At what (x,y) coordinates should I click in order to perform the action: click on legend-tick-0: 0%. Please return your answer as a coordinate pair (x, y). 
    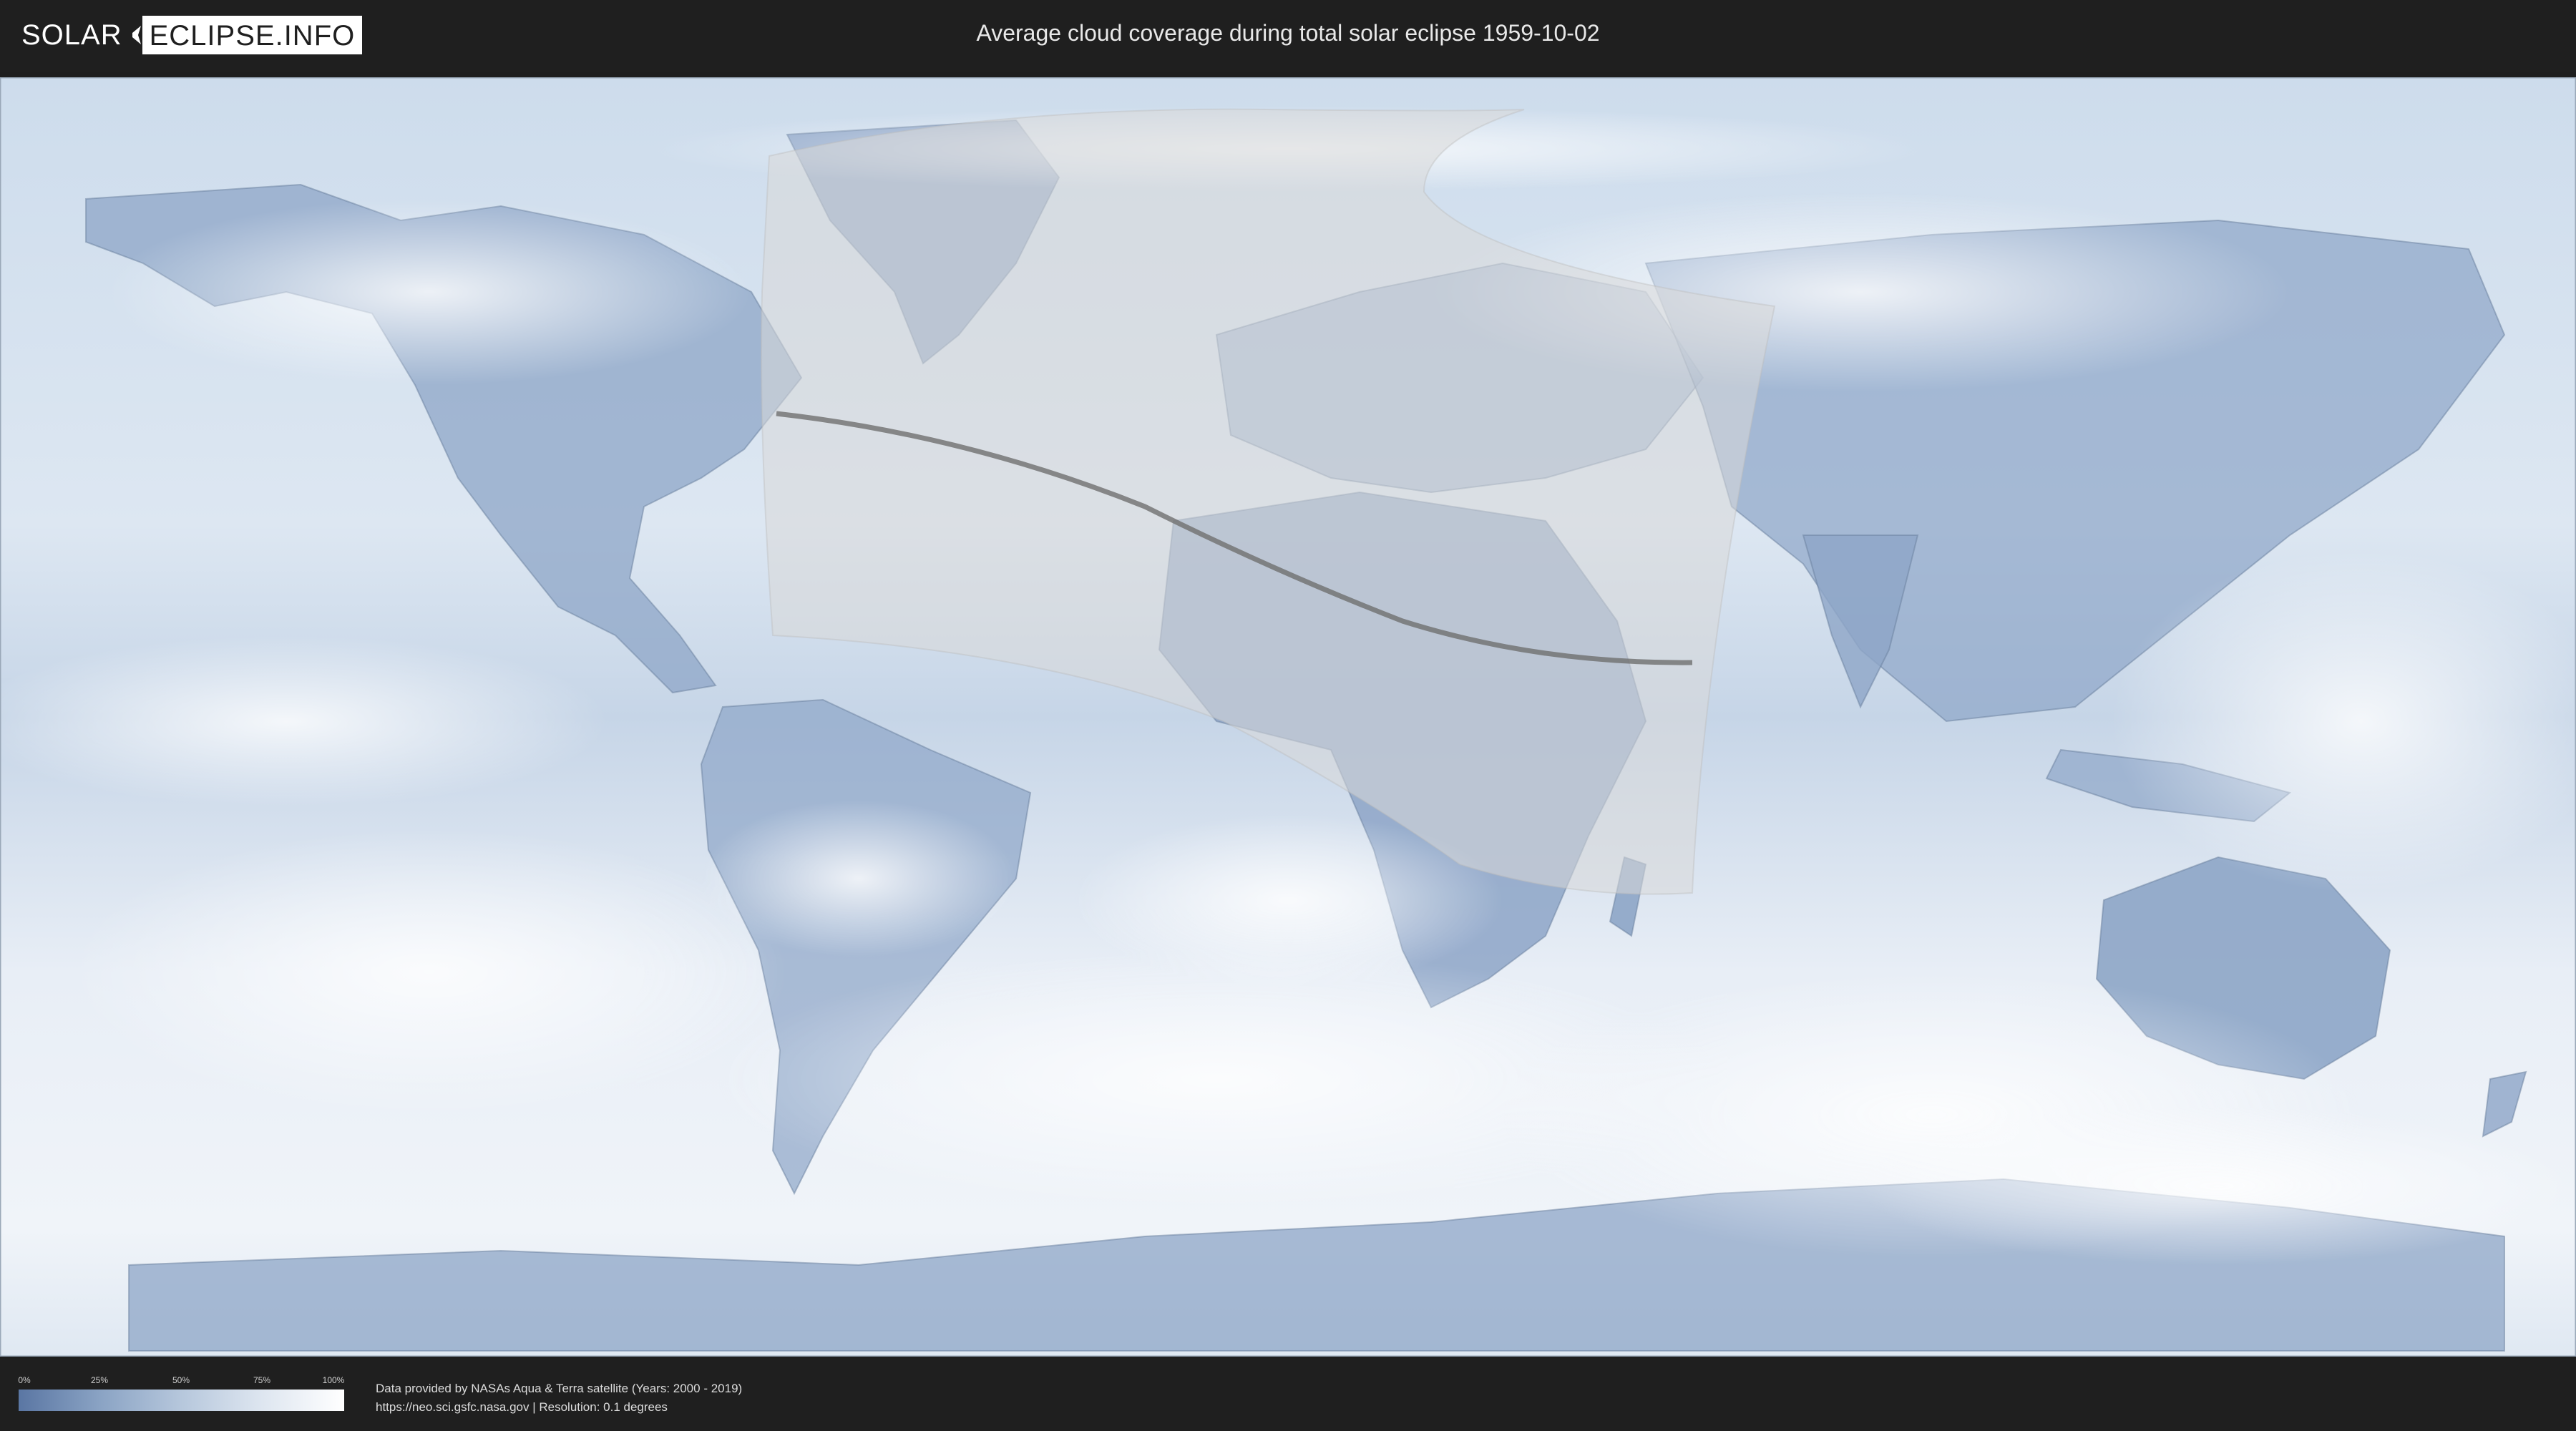
    Looking at the image, I should click on (24, 1380).